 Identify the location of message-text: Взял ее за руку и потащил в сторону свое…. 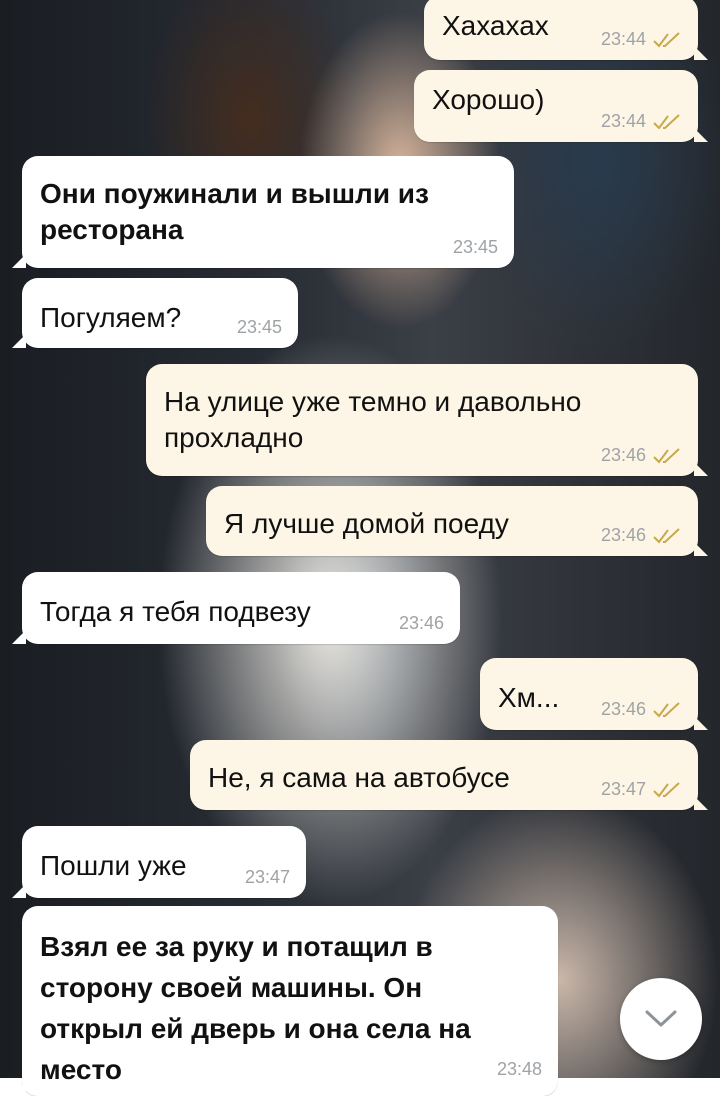
(255, 1008).